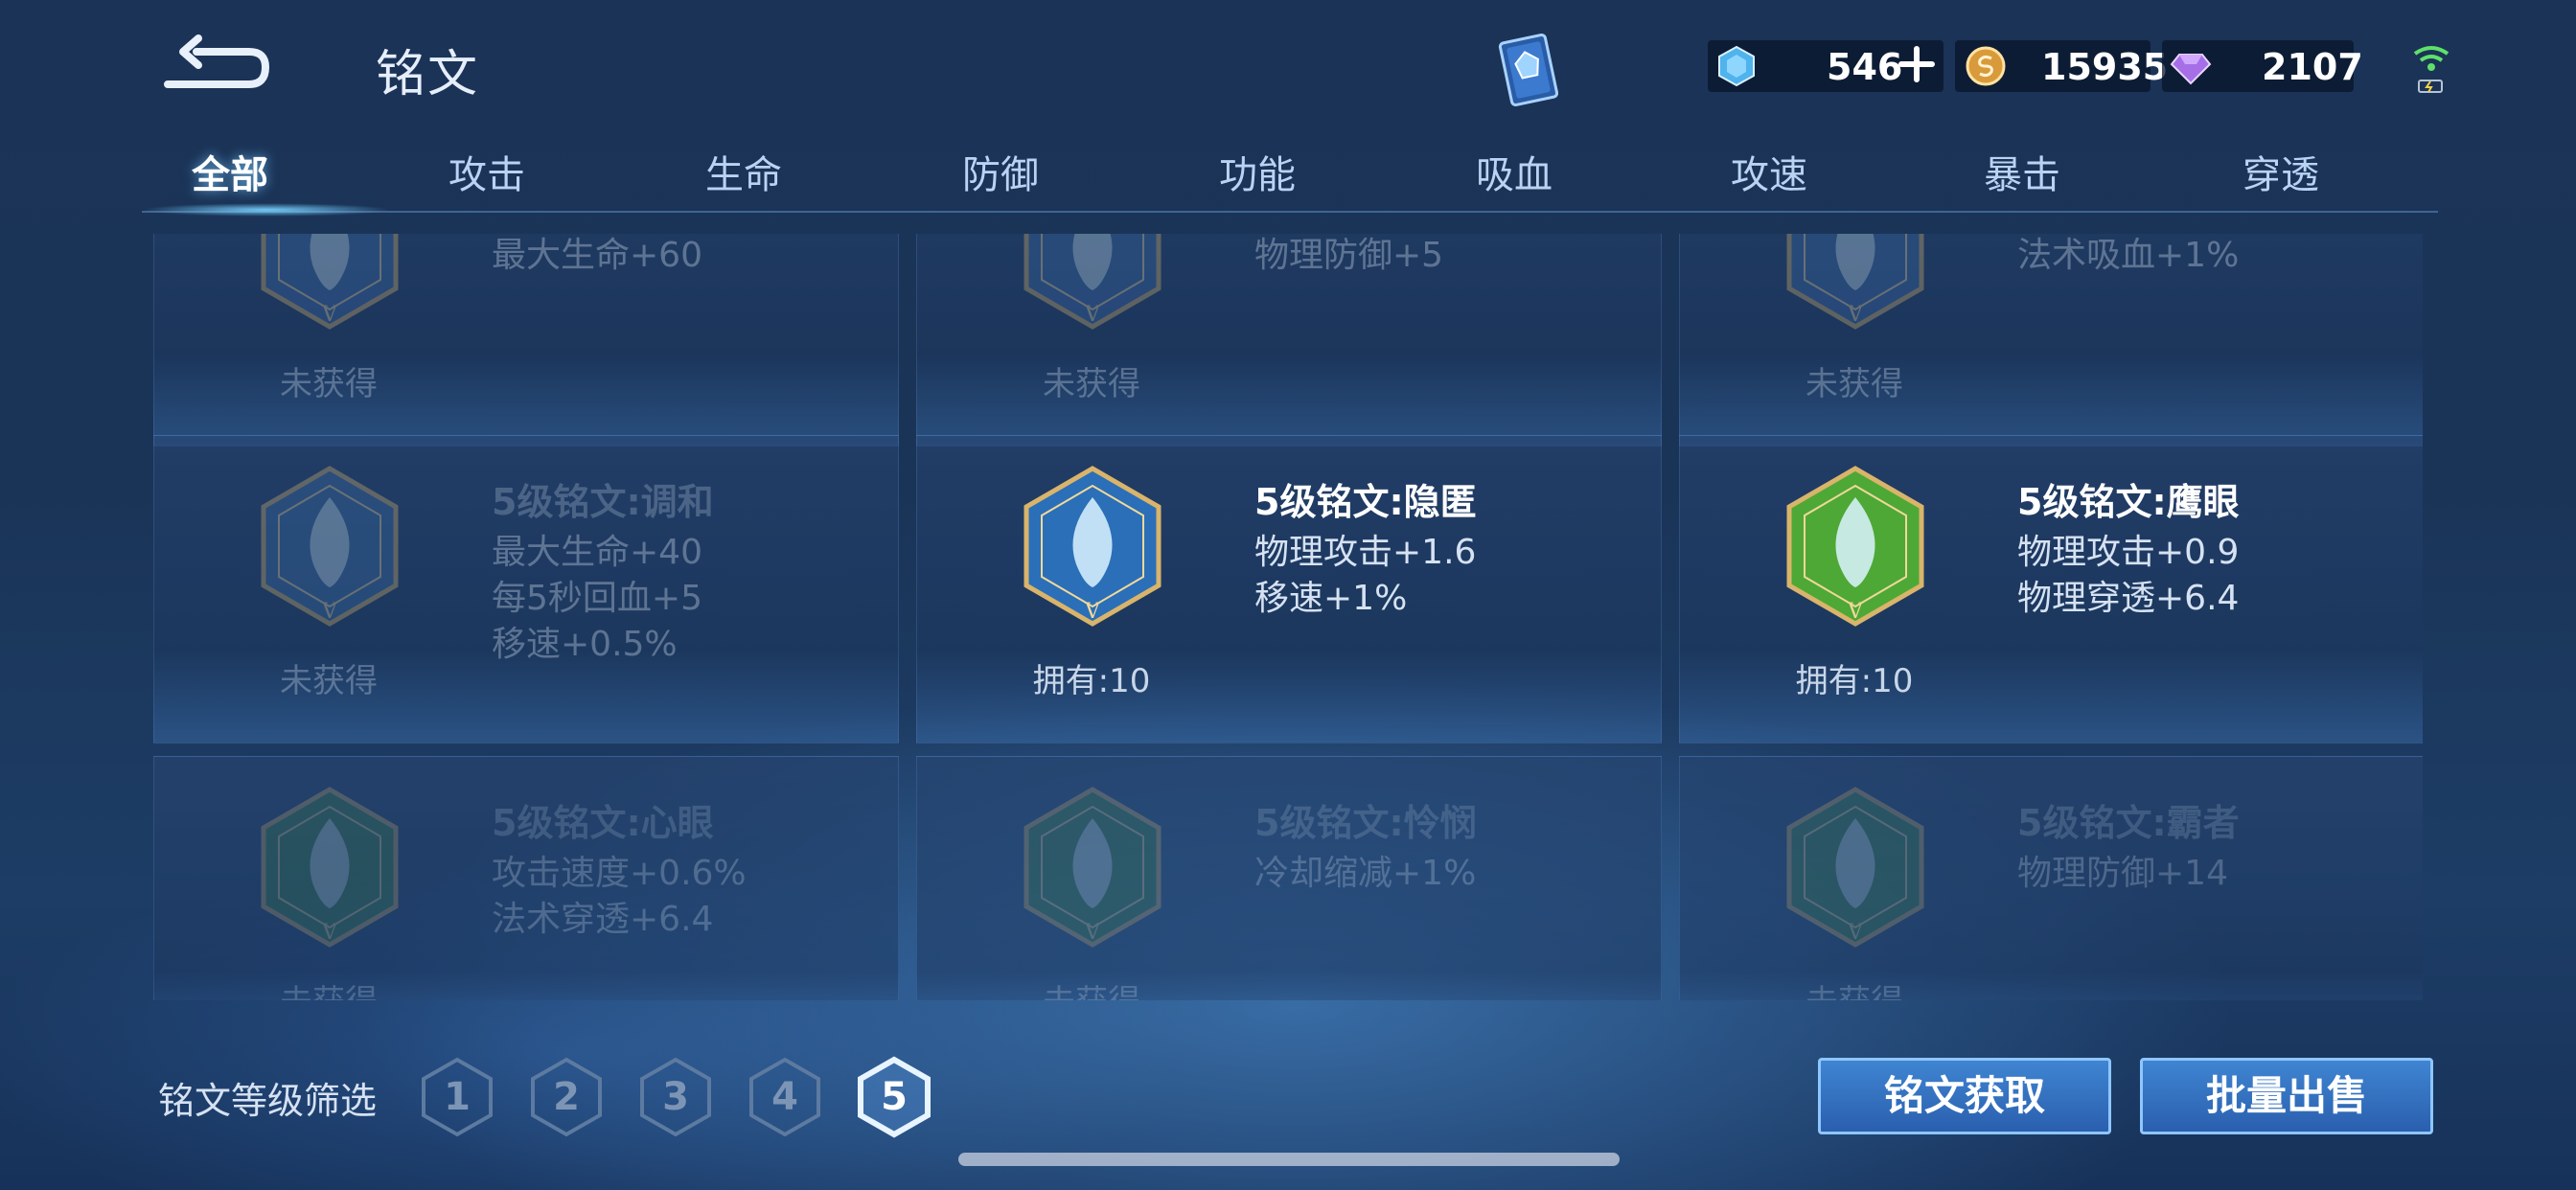  What do you see at coordinates (2022, 171) in the screenshot?
I see `tab-crit: 暴击` at bounding box center [2022, 171].